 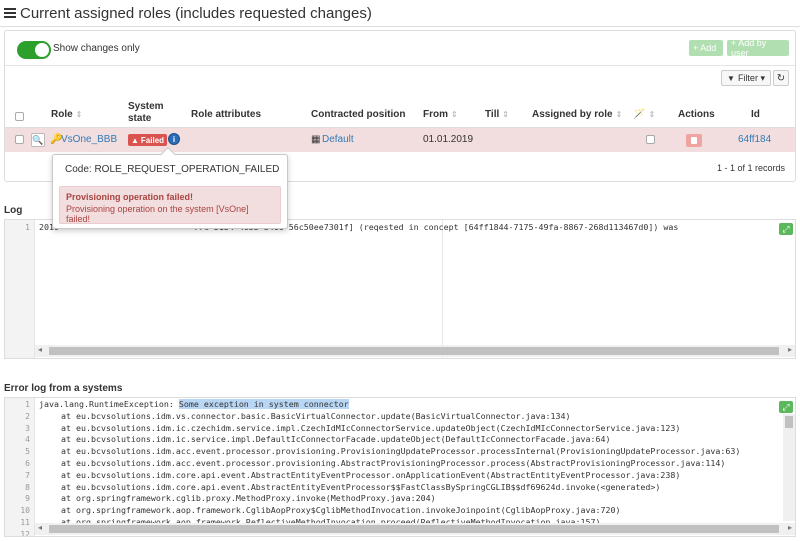 I want to click on line-number: 9, so click(x=27, y=499).